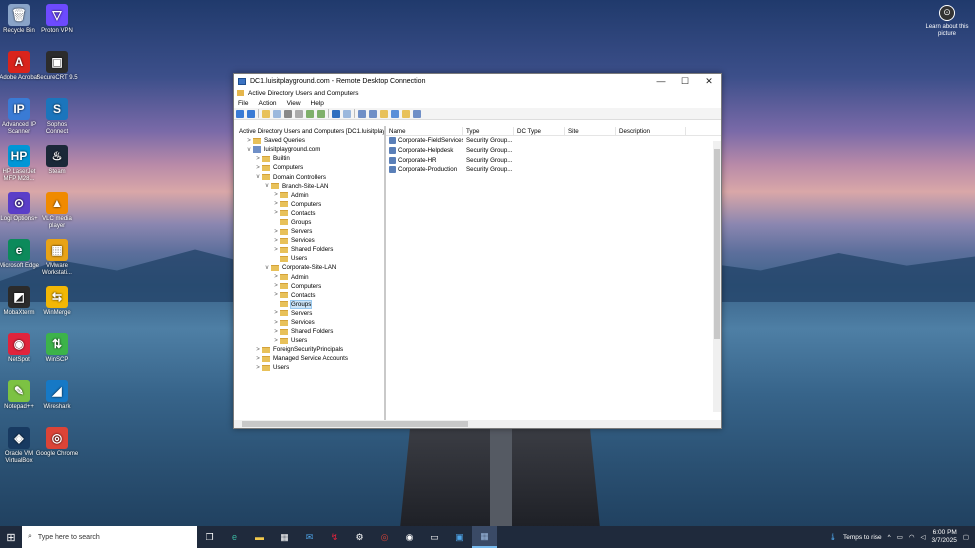 Image resolution: width=975 pixels, height=548 pixels. I want to click on properties-icon, so click(299, 113).